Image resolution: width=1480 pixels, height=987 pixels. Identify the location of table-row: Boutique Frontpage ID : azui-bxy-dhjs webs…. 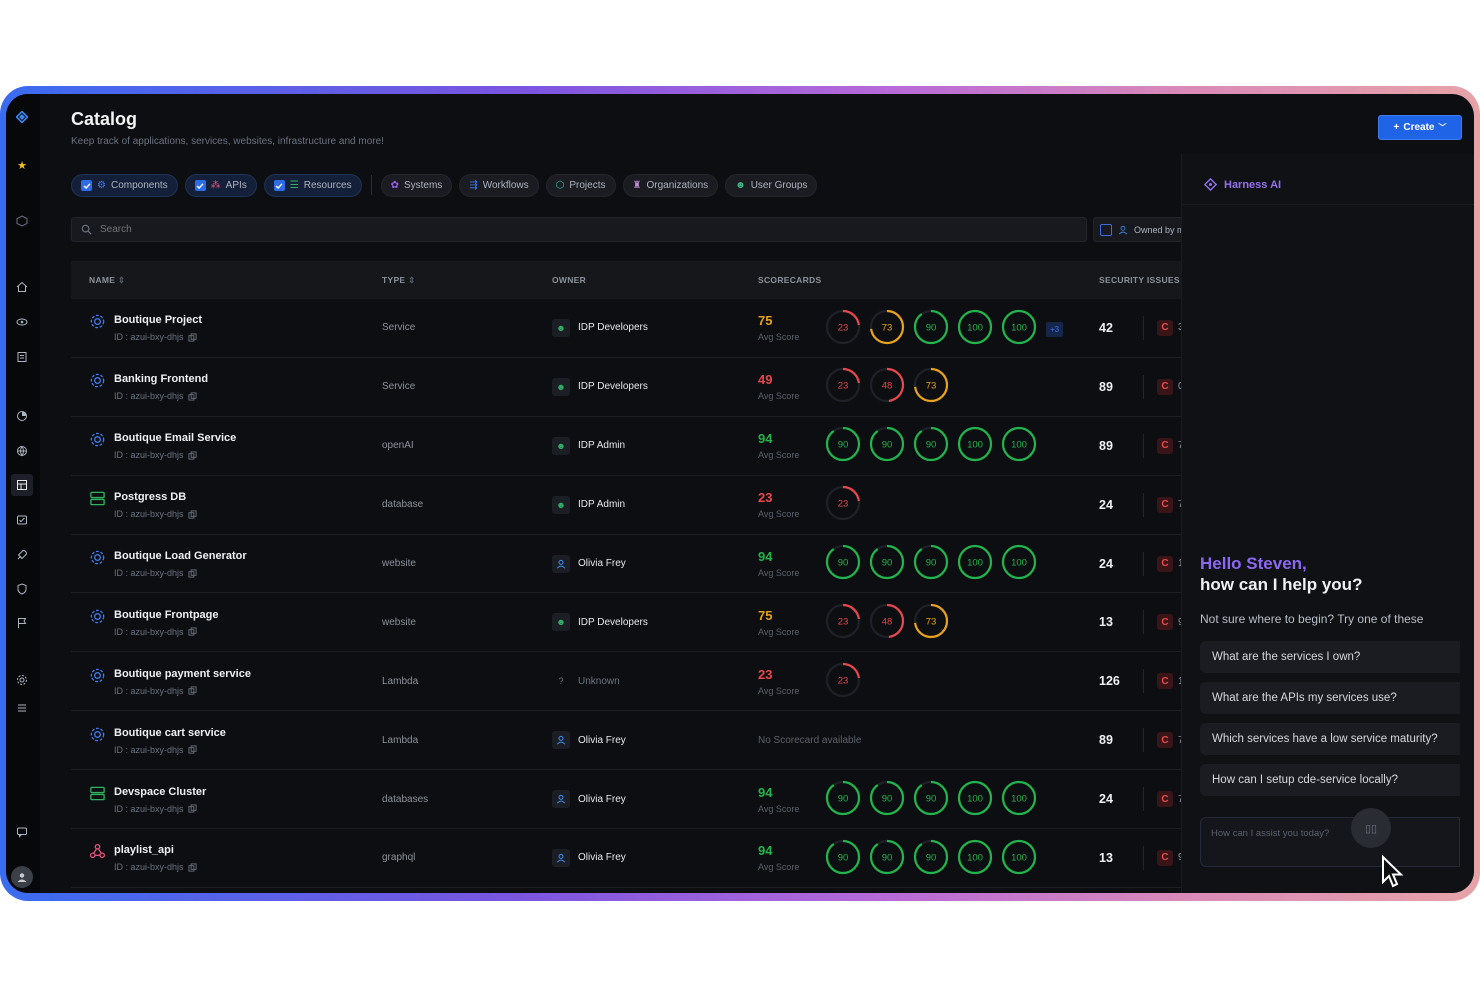
(643, 623).